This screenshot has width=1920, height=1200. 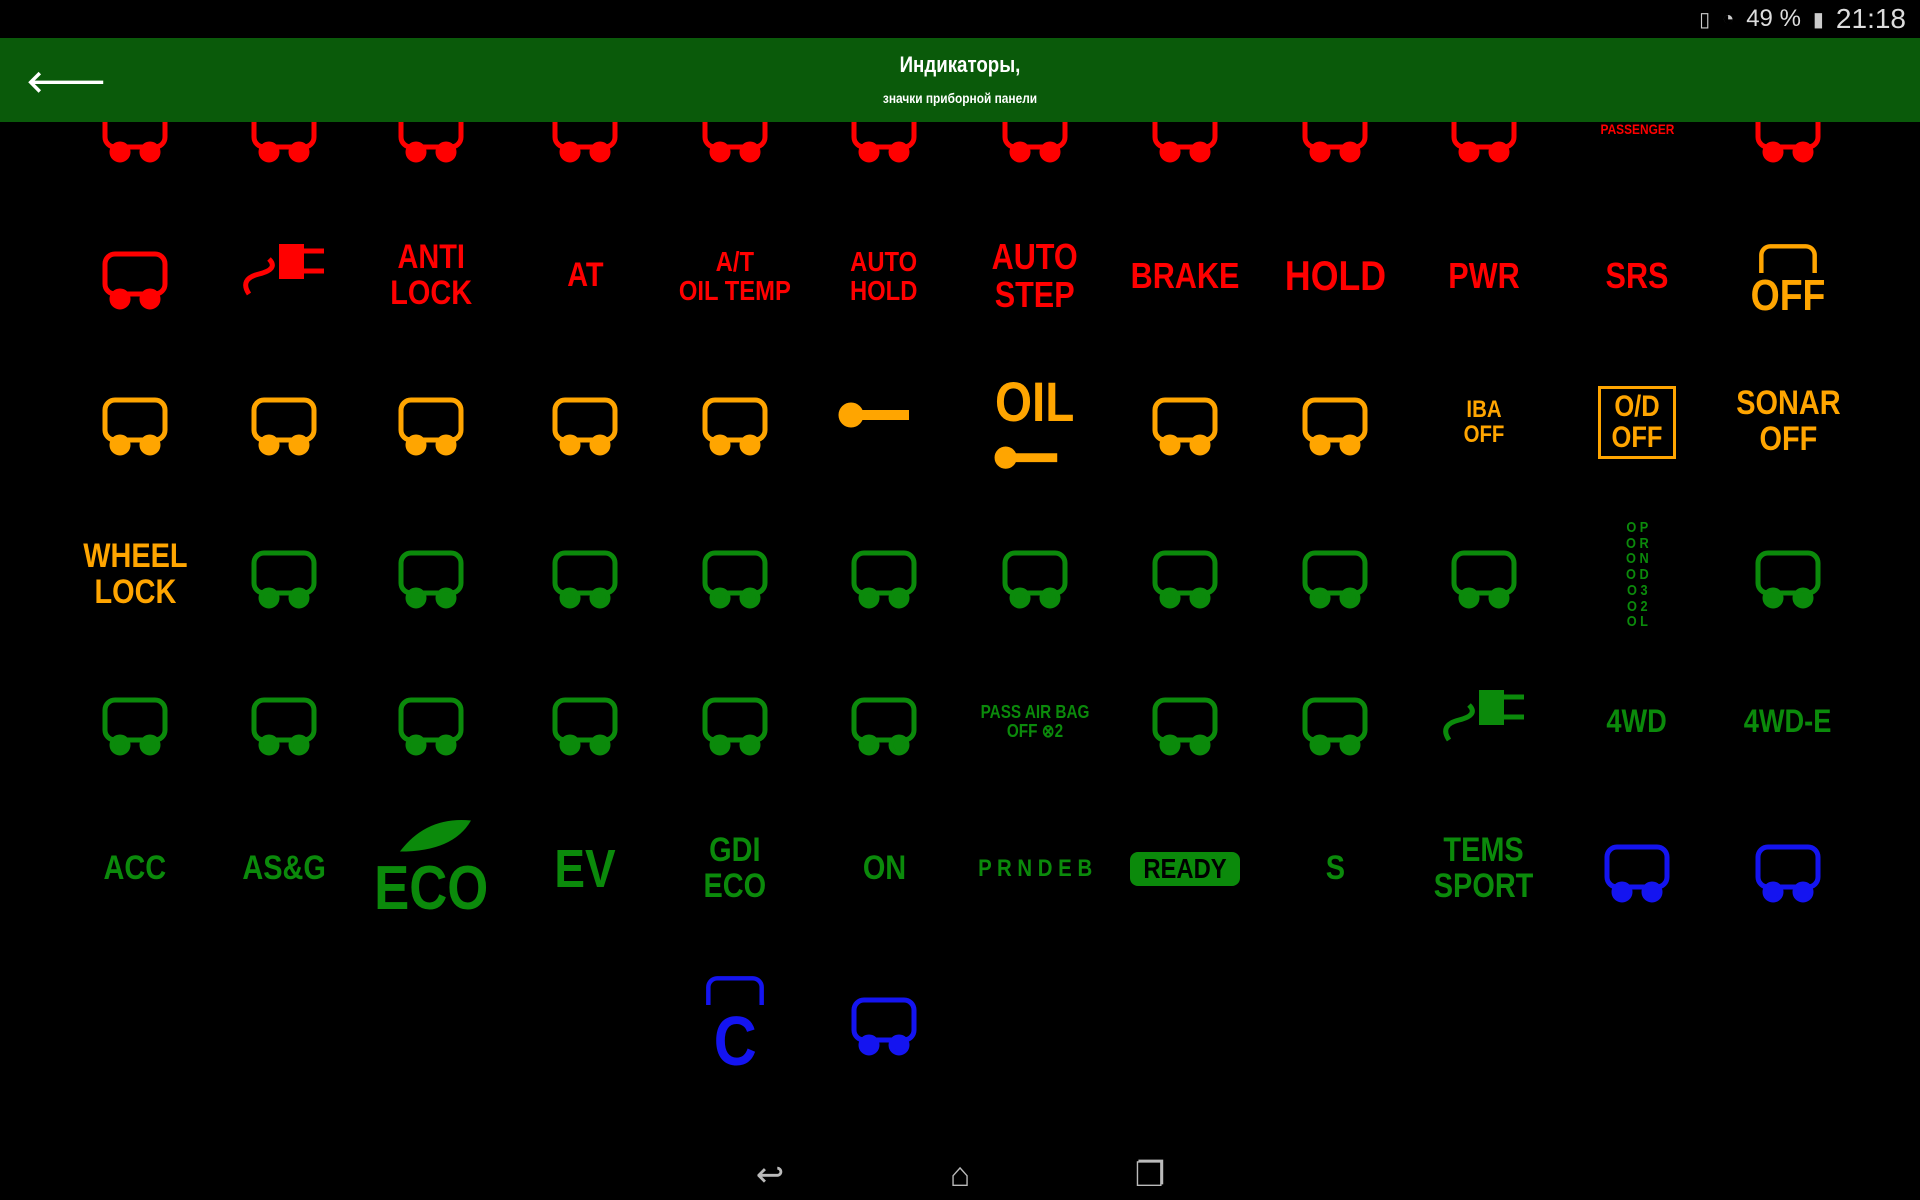 What do you see at coordinates (1788, 722) in the screenshot?
I see `indicator-text: 4WD-E` at bounding box center [1788, 722].